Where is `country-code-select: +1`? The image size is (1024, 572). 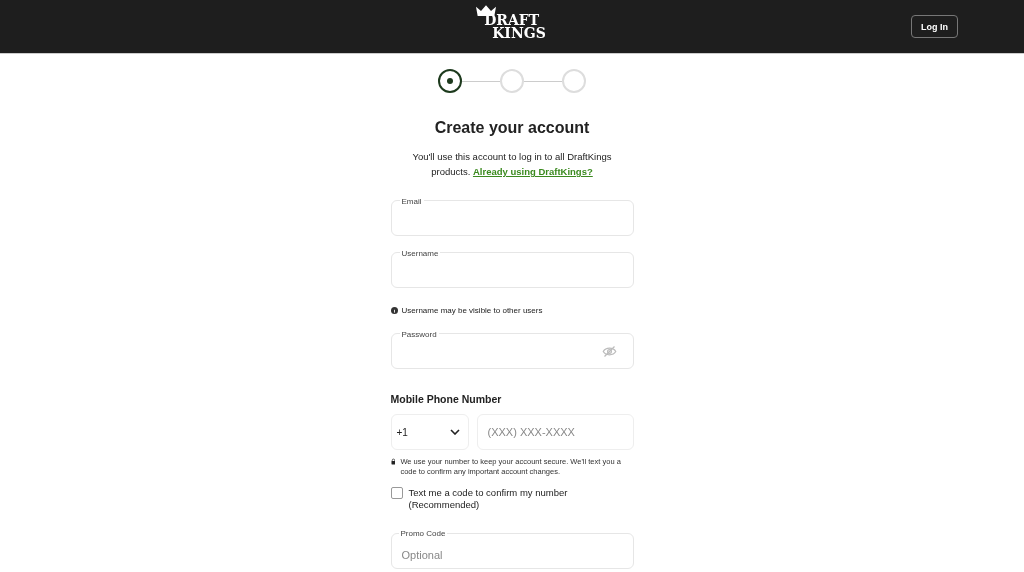 country-code-select: +1 is located at coordinates (429, 432).